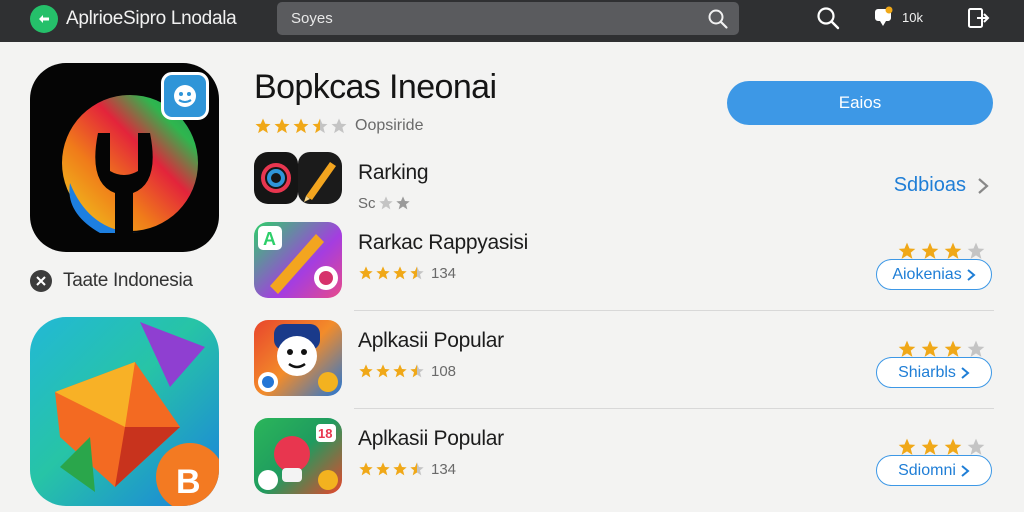  What do you see at coordinates (927, 372) in the screenshot?
I see `item-action-label: Shiarbls` at bounding box center [927, 372].